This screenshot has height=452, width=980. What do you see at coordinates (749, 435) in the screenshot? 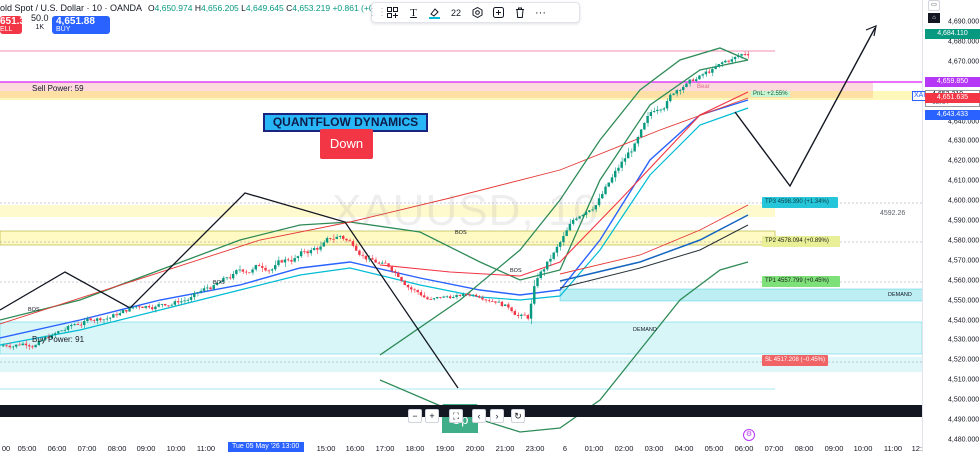
I see `timezone-gear-icon: ⚙` at bounding box center [749, 435].